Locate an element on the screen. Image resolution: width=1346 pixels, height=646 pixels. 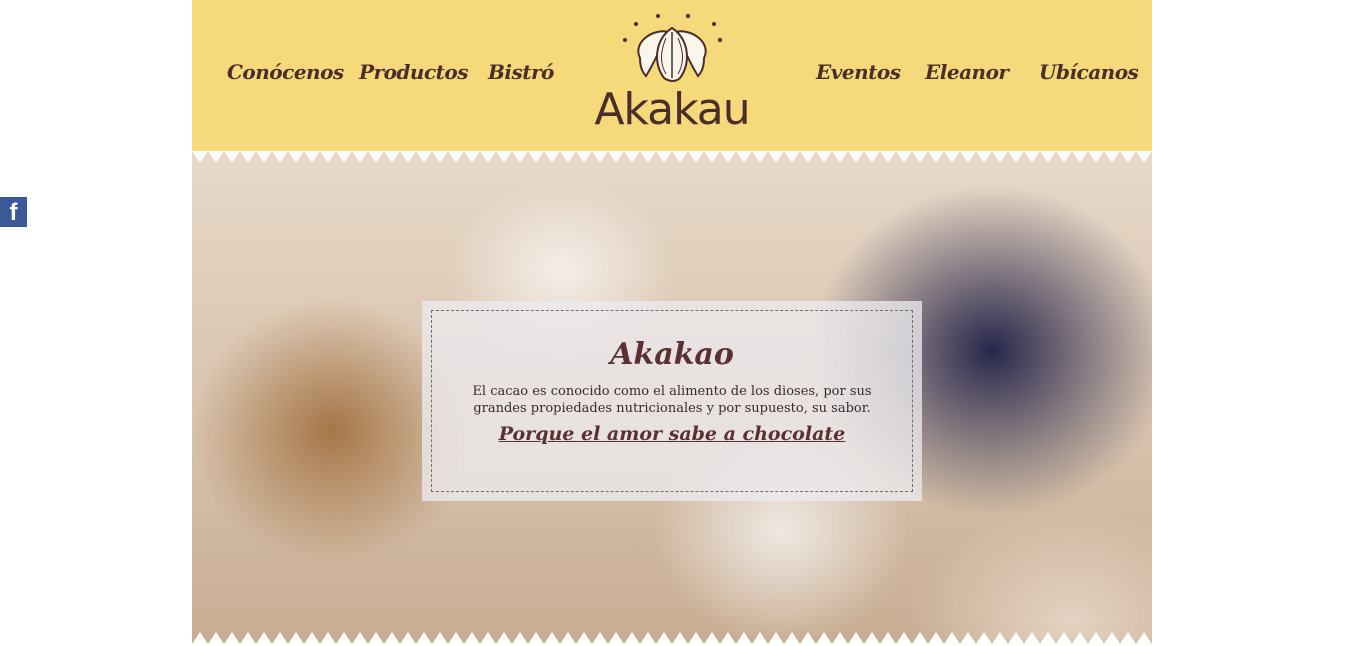
cacao-pod-icon is located at coordinates (672, 48).